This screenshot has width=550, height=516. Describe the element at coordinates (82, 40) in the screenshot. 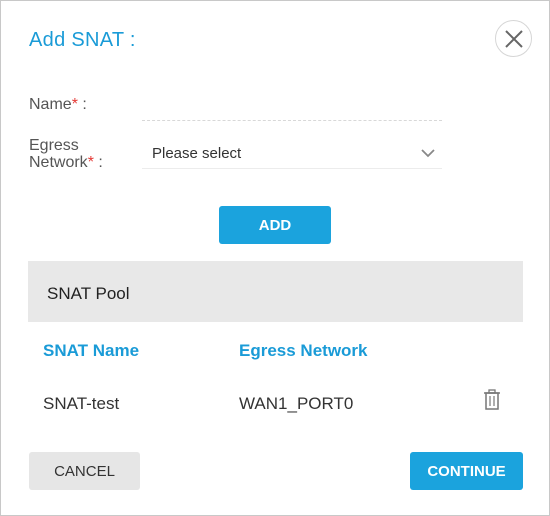

I see `dialog-title: Add SNAT :` at that location.